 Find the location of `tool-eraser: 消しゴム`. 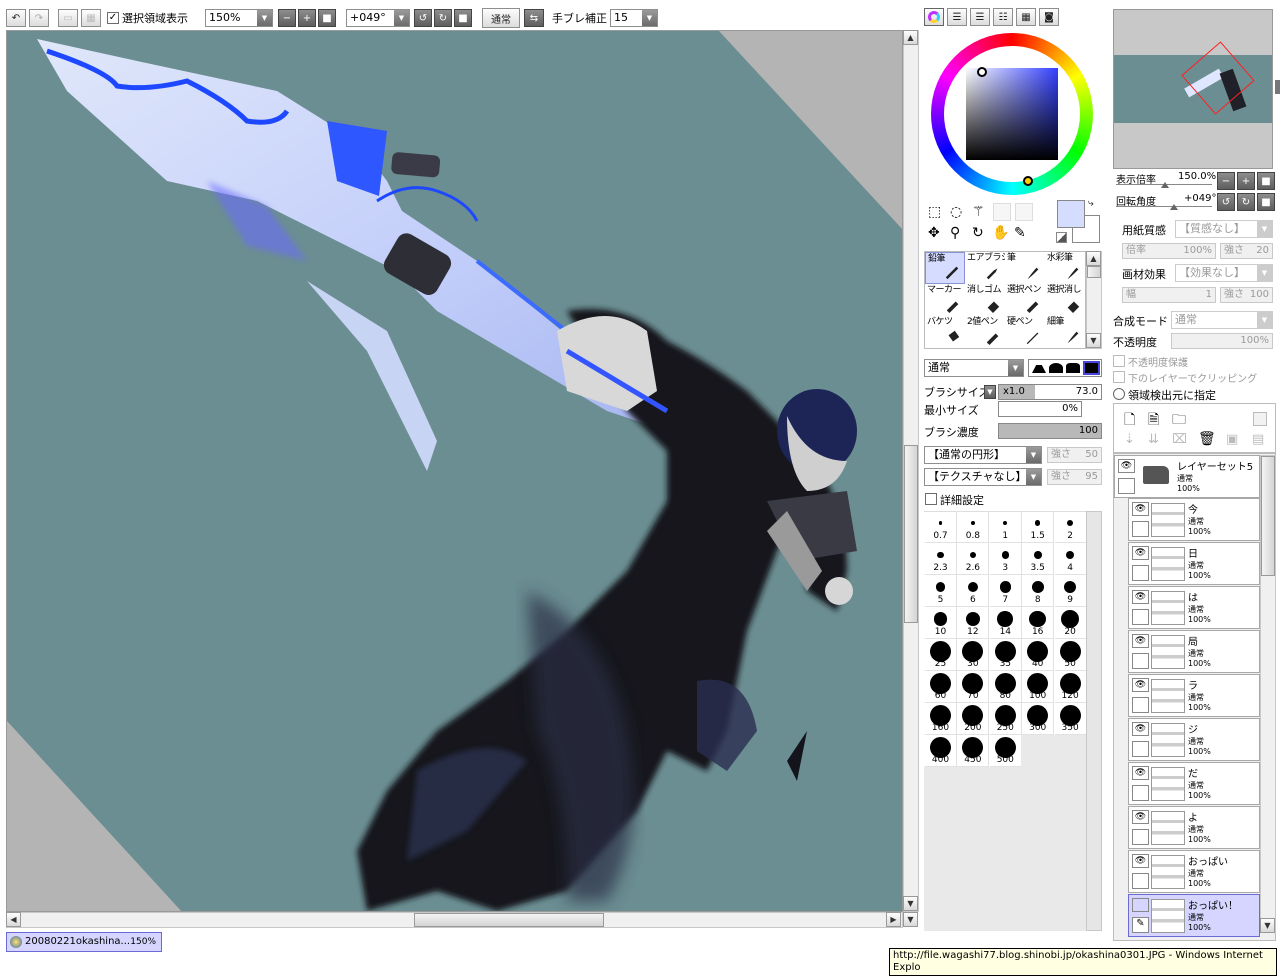

tool-eraser: 消しゴム is located at coordinates (985, 300).